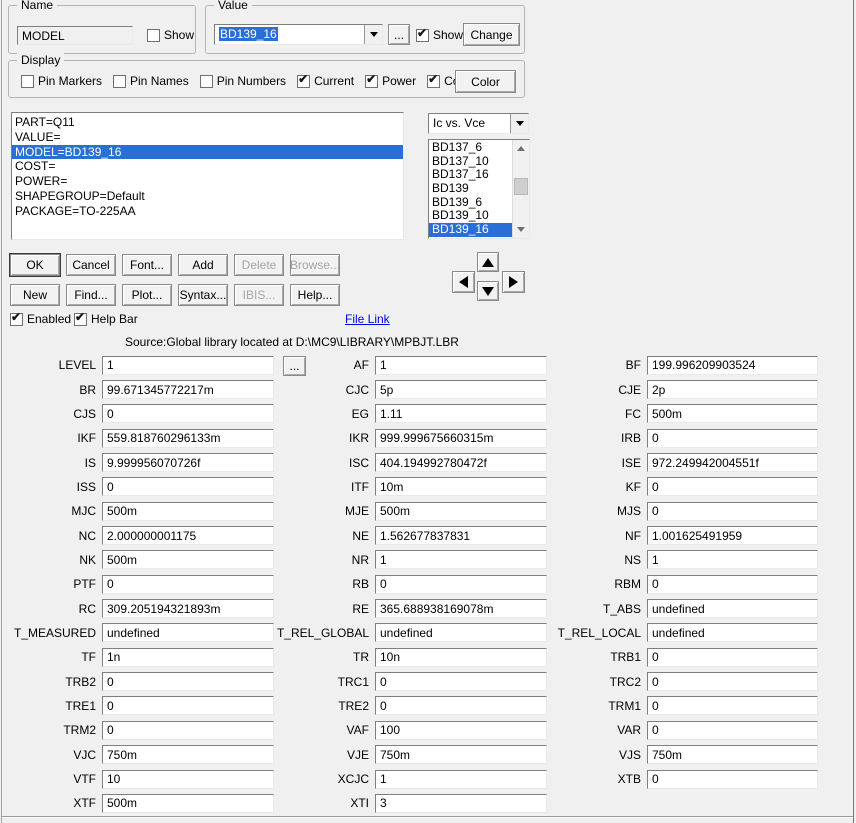  Describe the element at coordinates (207, 211) in the screenshot. I see `attribute-item: PACKAGE=TO-225AA` at that location.